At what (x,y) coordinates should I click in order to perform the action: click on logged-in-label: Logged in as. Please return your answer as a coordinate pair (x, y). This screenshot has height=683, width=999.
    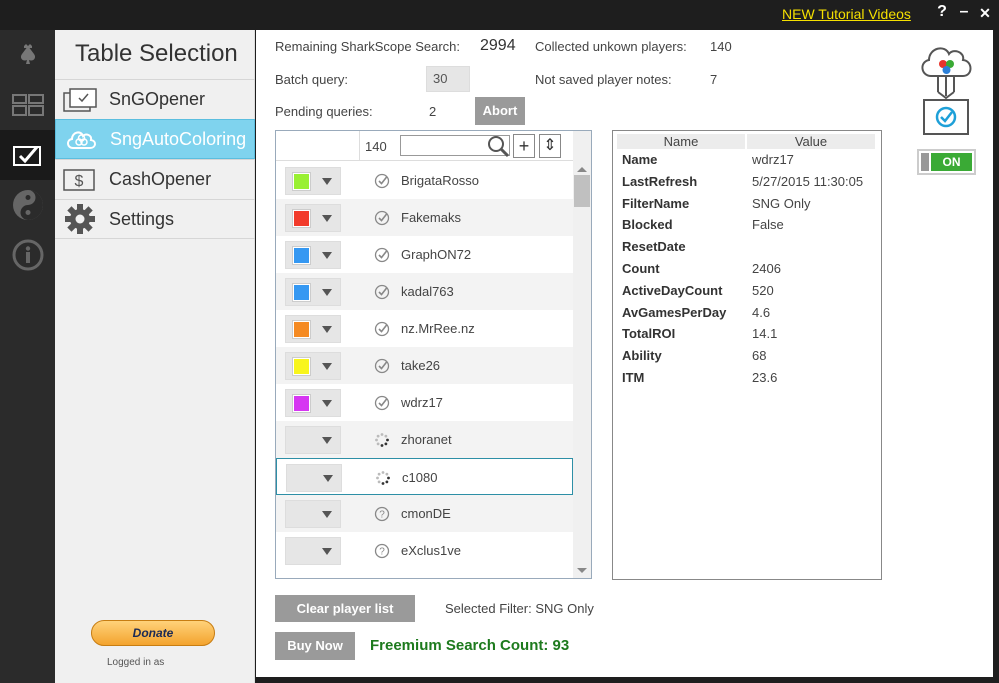
    Looking at the image, I should click on (136, 662).